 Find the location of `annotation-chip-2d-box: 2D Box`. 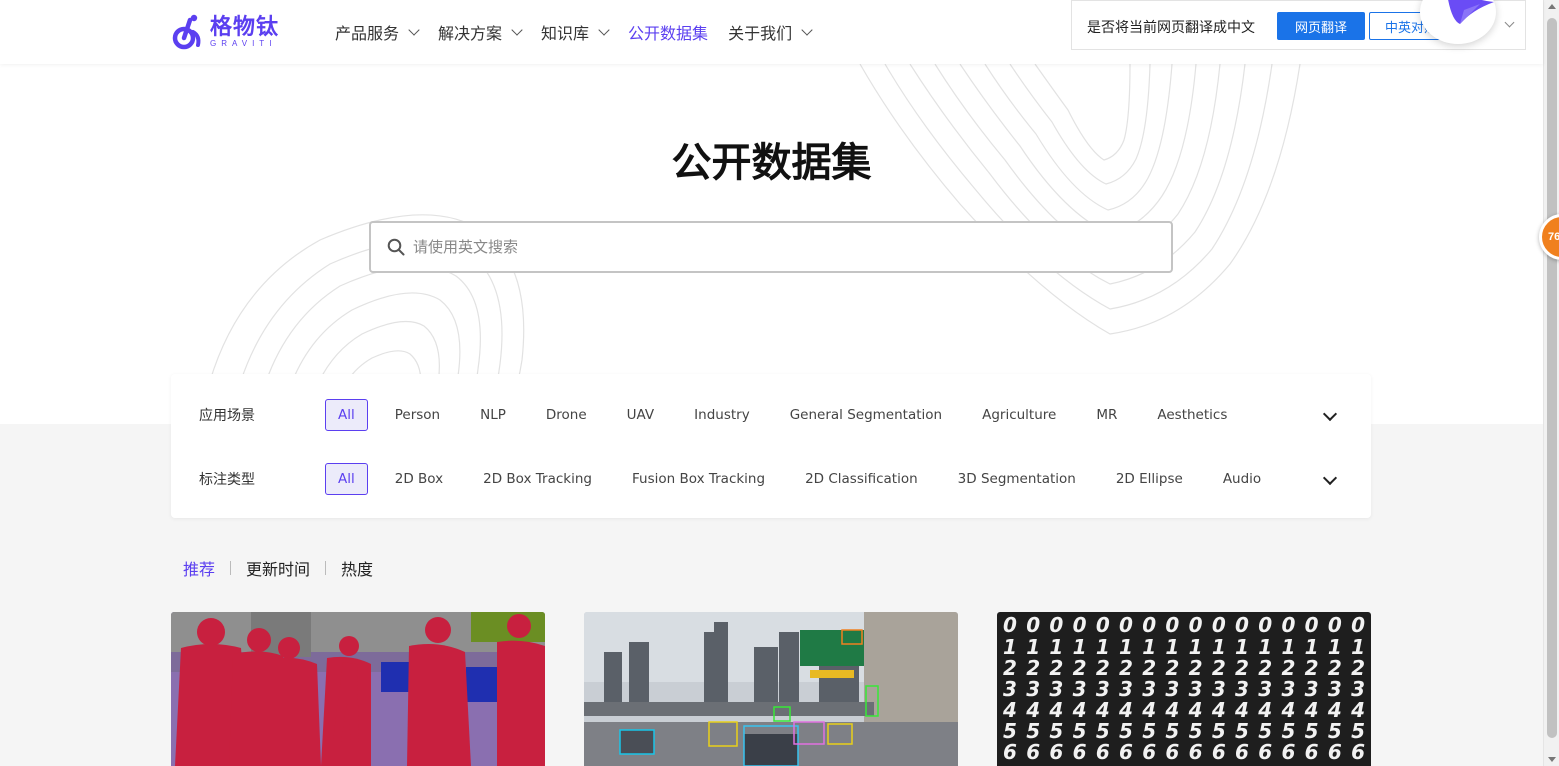

annotation-chip-2d-box: 2D Box is located at coordinates (419, 479).